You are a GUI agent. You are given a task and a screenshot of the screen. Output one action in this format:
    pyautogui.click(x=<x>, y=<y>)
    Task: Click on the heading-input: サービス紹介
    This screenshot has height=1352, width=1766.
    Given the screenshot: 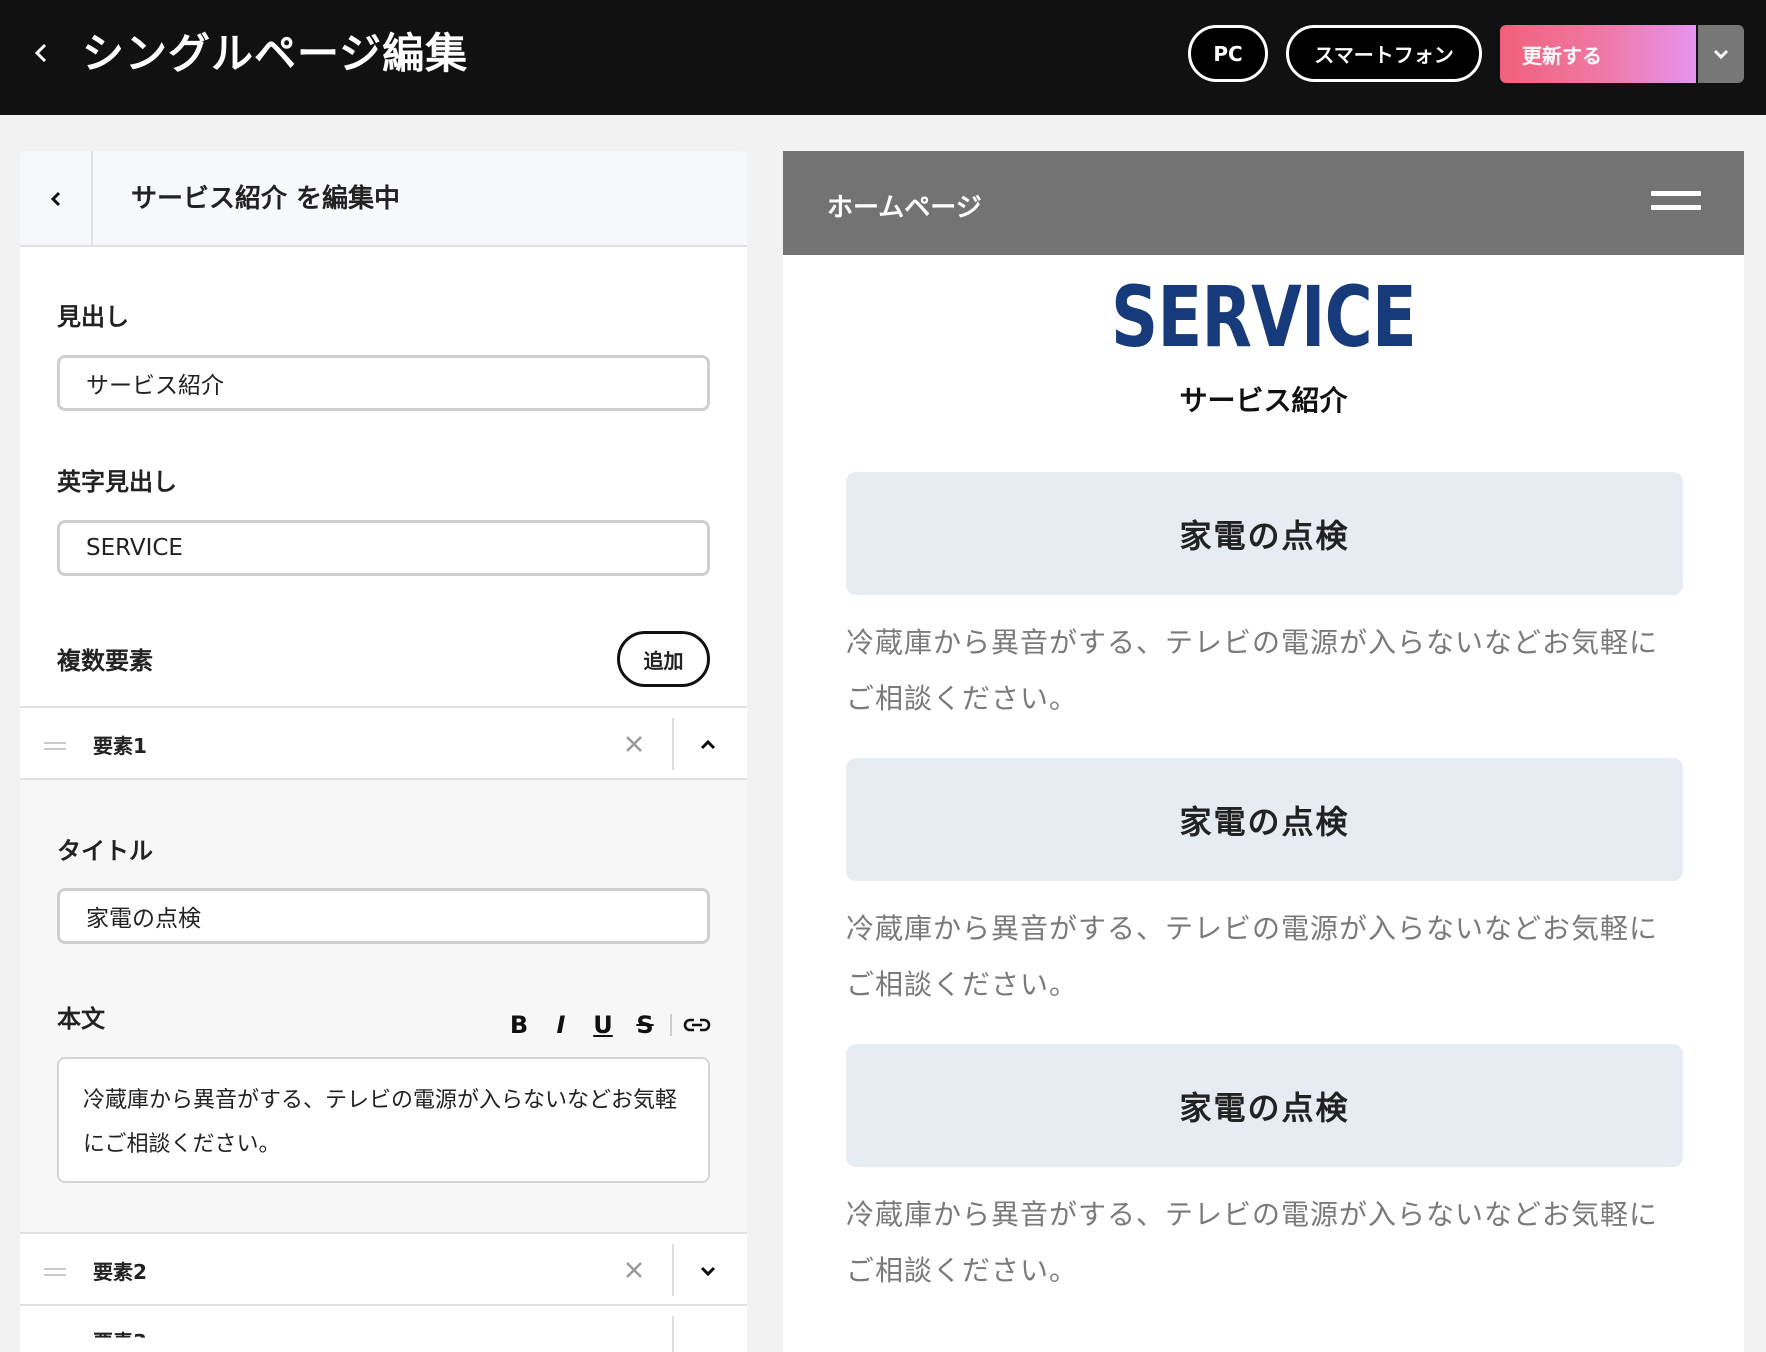 What is the action you would take?
    pyautogui.click(x=383, y=383)
    